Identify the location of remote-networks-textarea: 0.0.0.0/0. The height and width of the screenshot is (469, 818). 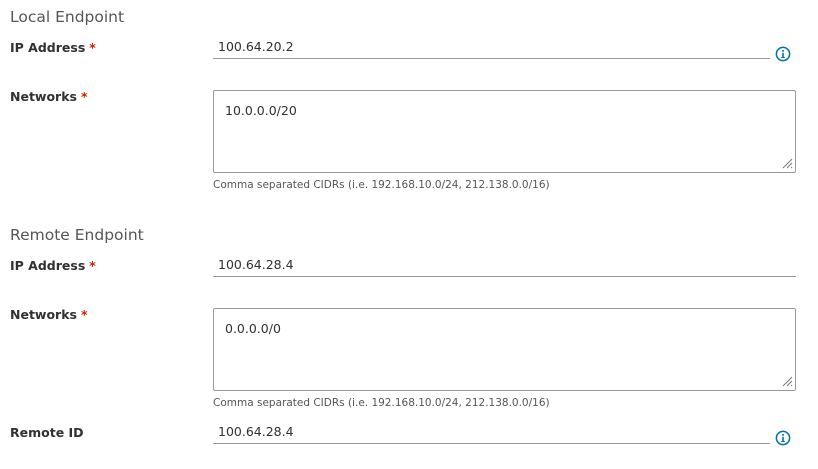
(504, 349).